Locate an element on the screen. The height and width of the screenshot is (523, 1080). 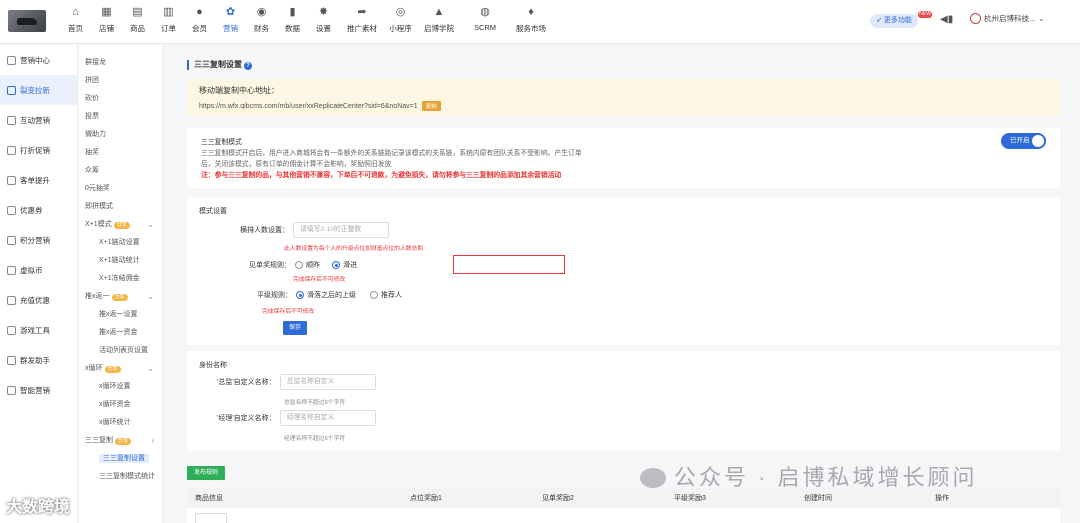
nav-service-market: ♦ 服务市场 is located at coordinates (531, 19).